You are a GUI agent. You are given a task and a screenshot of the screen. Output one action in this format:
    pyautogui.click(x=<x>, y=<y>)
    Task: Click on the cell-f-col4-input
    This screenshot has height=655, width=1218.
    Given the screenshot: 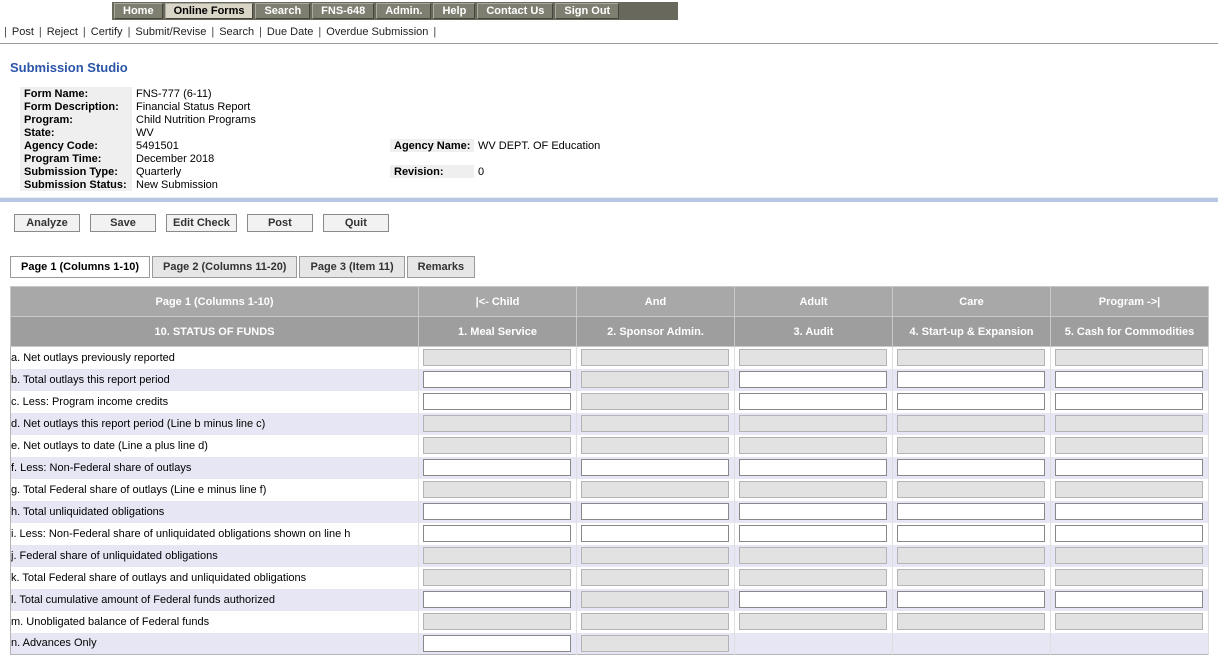 What is the action you would take?
    pyautogui.click(x=971, y=467)
    